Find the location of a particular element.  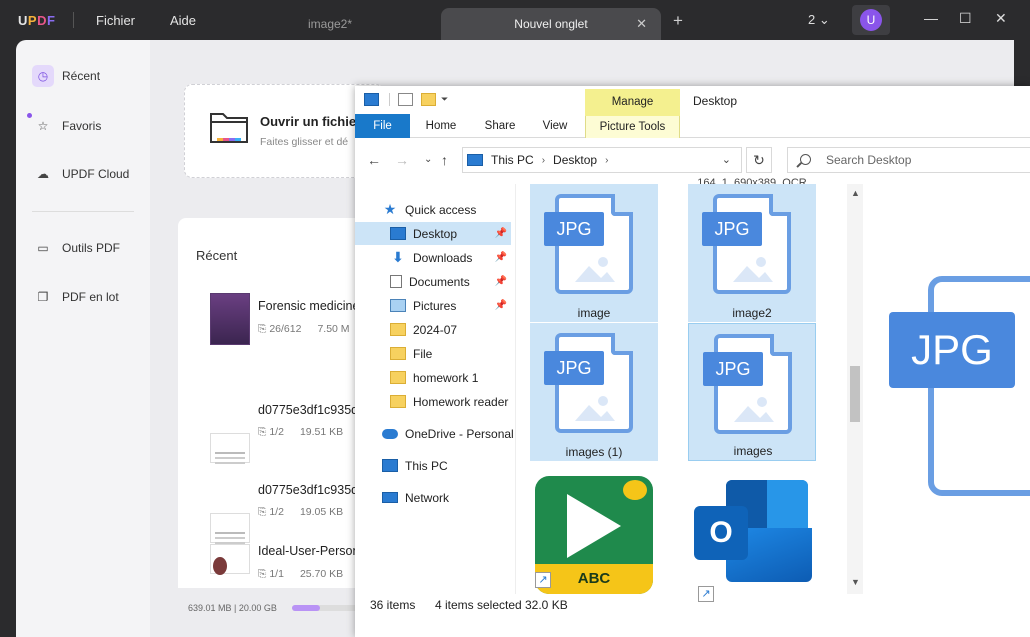

count-value: 2 is located at coordinates (812, 19).